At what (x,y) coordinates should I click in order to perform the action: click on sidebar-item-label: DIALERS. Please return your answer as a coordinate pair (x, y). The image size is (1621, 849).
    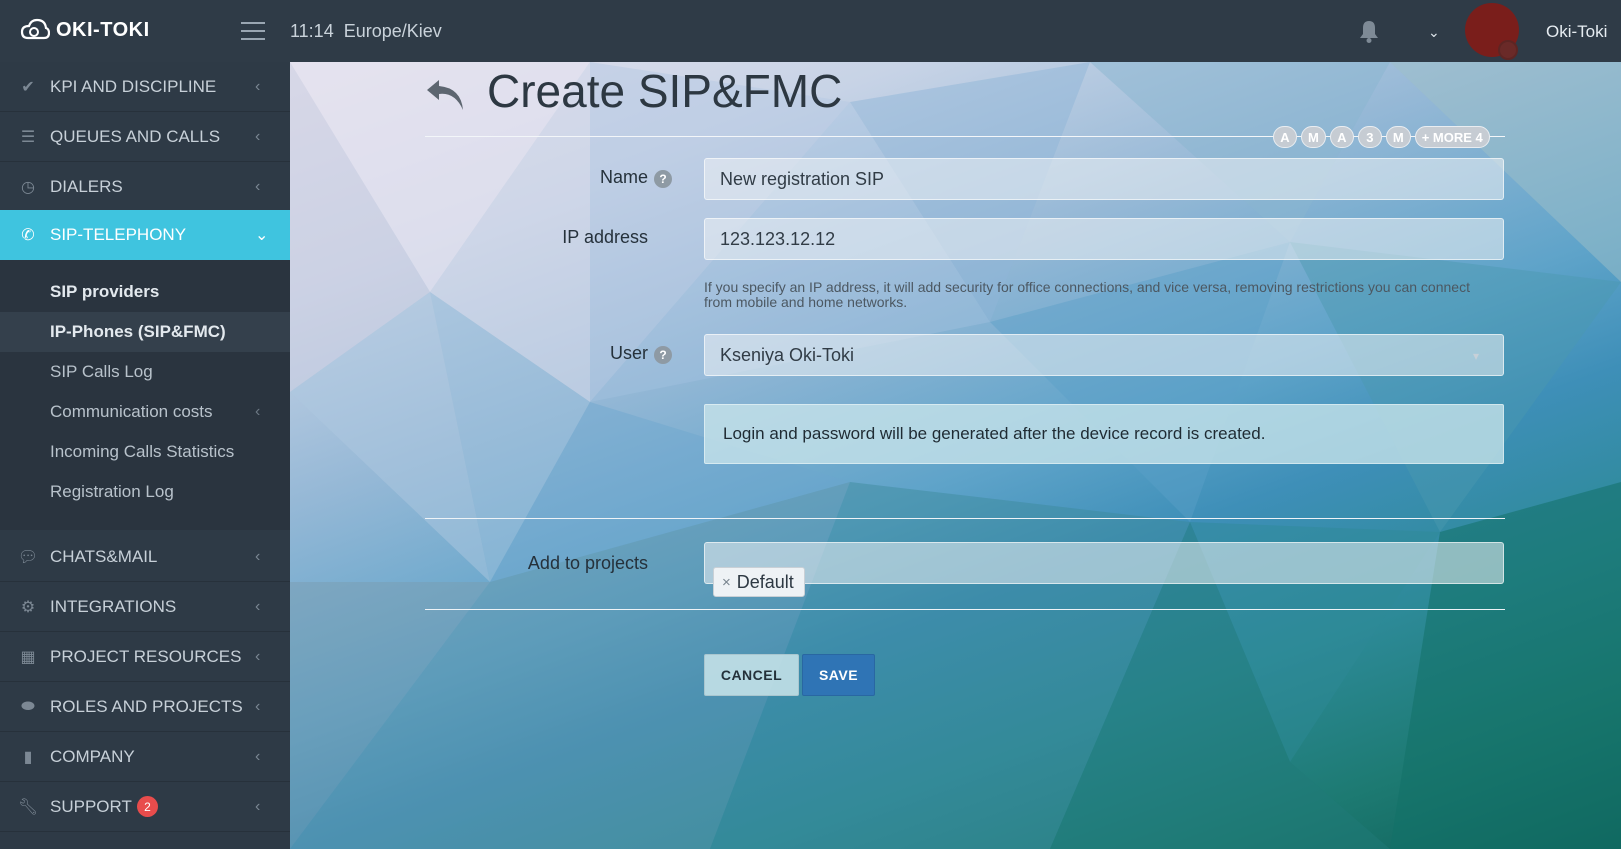
    Looking at the image, I should click on (86, 186).